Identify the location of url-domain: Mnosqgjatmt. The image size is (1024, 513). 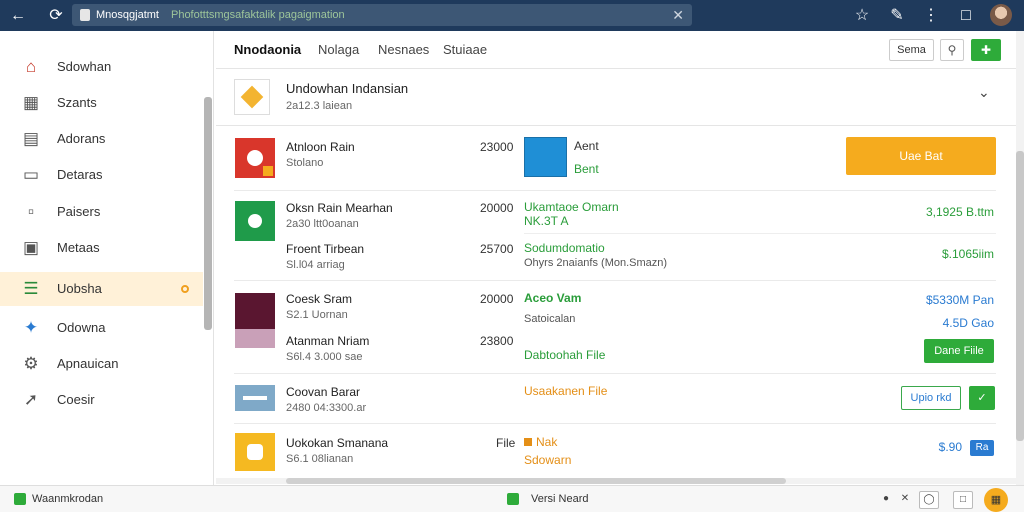
(127, 15).